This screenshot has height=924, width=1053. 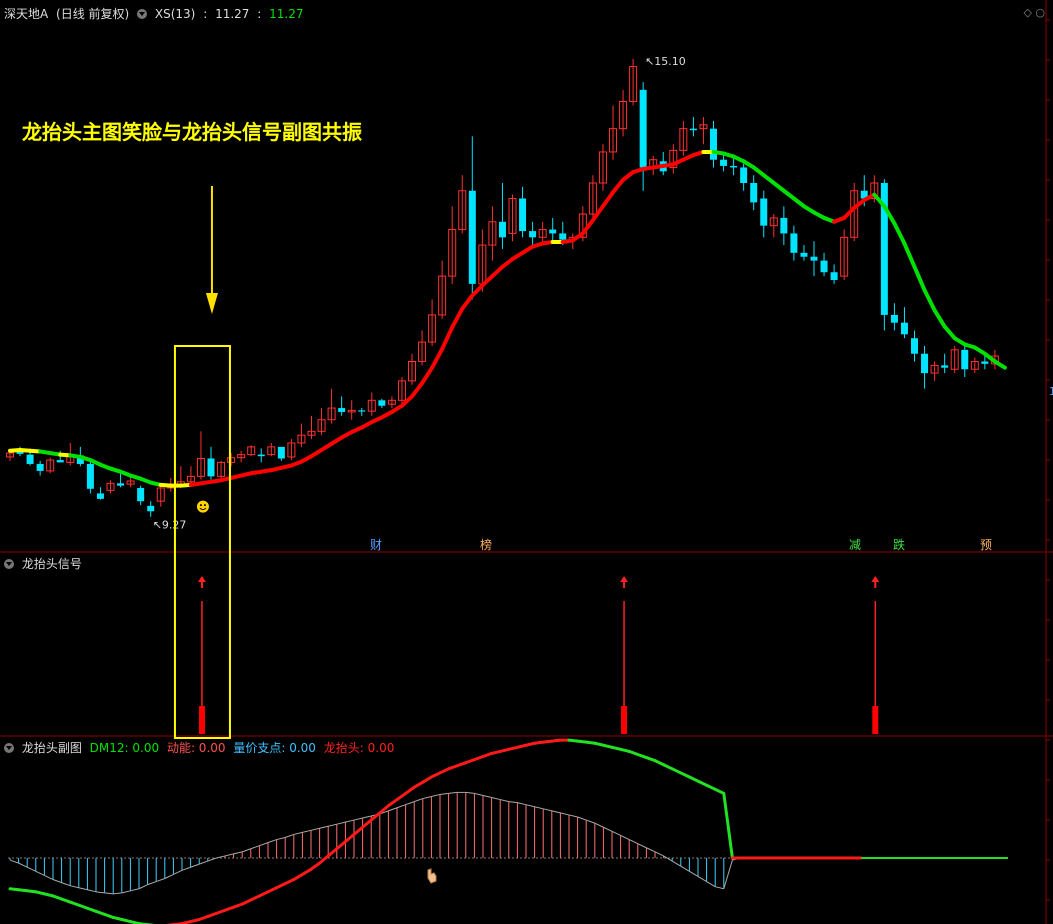 What do you see at coordinates (286, 14) in the screenshot?
I see `indicator-value-2: 11.27` at bounding box center [286, 14].